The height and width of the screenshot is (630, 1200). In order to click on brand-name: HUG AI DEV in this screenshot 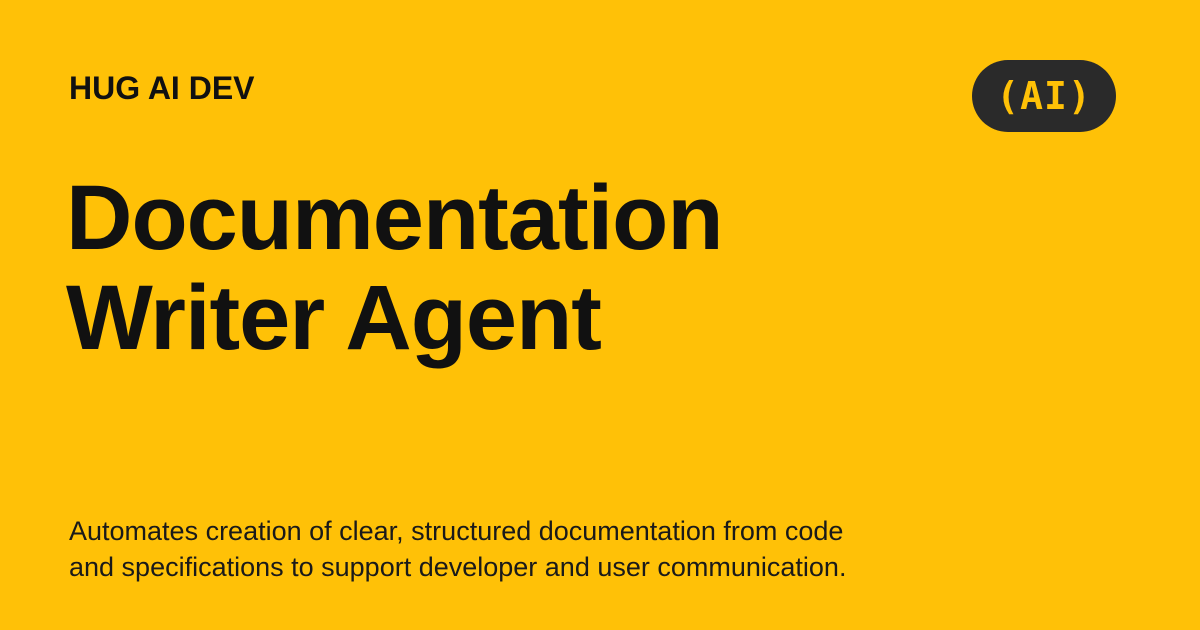, I will do `click(162, 88)`.